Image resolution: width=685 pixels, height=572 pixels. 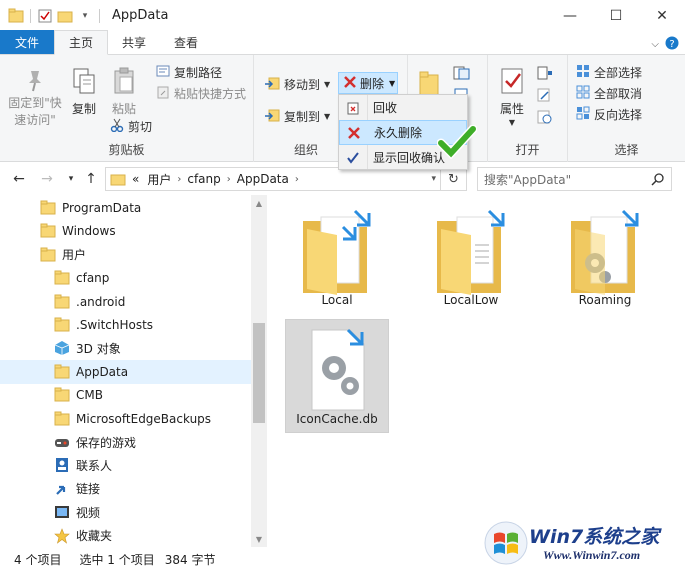 I want to click on window-title: AppData, so click(x=140, y=15).